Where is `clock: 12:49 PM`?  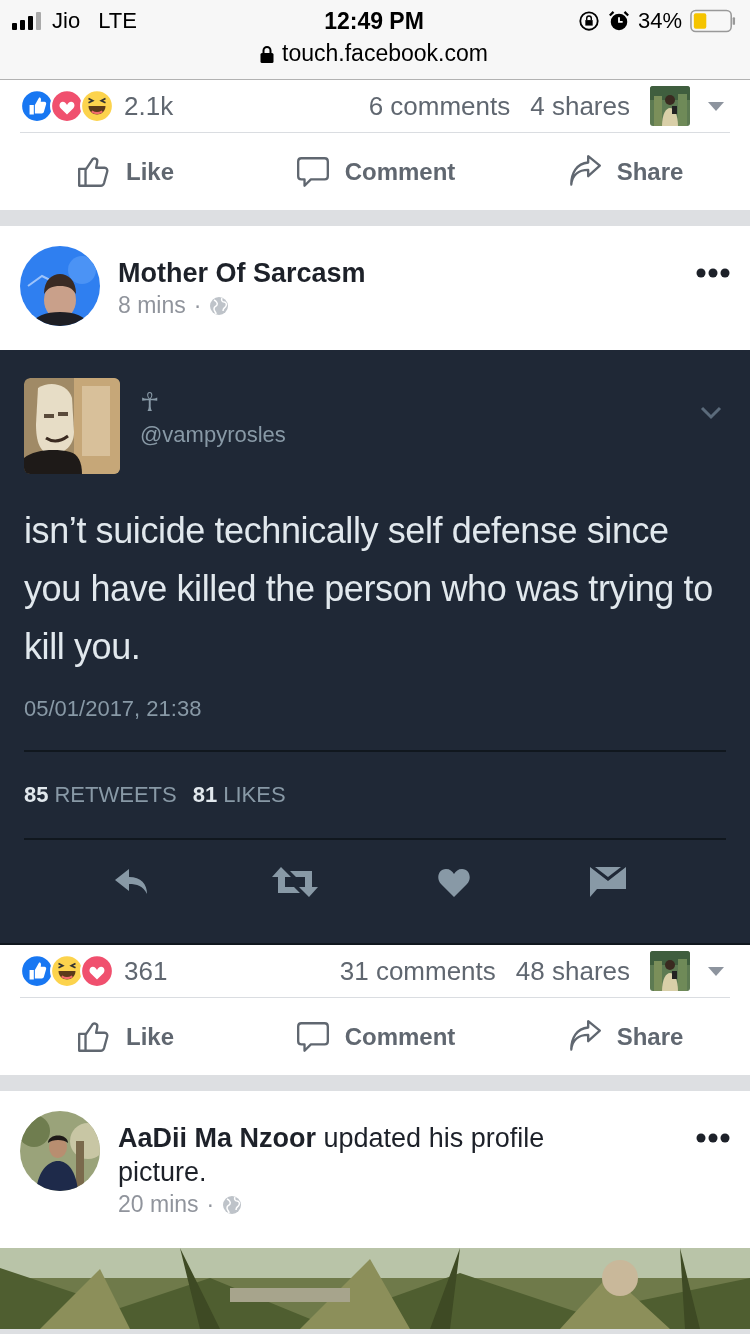 clock: 12:49 PM is located at coordinates (374, 21).